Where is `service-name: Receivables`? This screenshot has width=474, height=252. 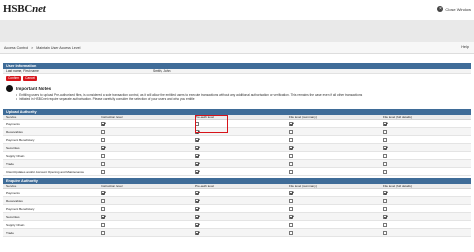 service-name: Receivables is located at coordinates (14, 131).